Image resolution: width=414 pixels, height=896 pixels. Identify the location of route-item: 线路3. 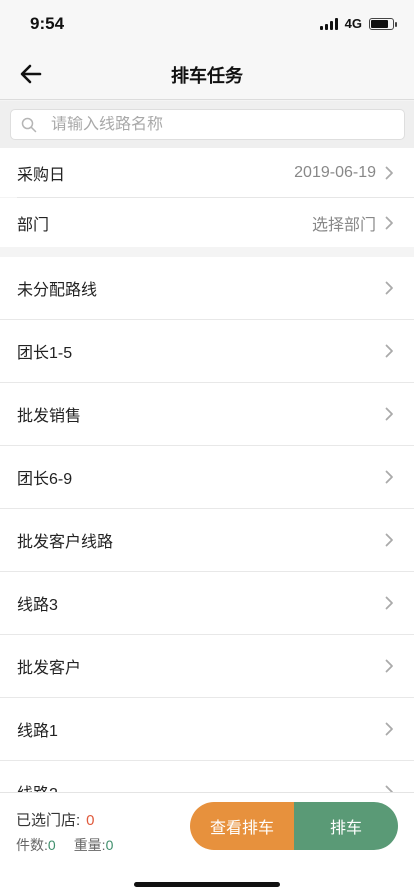
(207, 603).